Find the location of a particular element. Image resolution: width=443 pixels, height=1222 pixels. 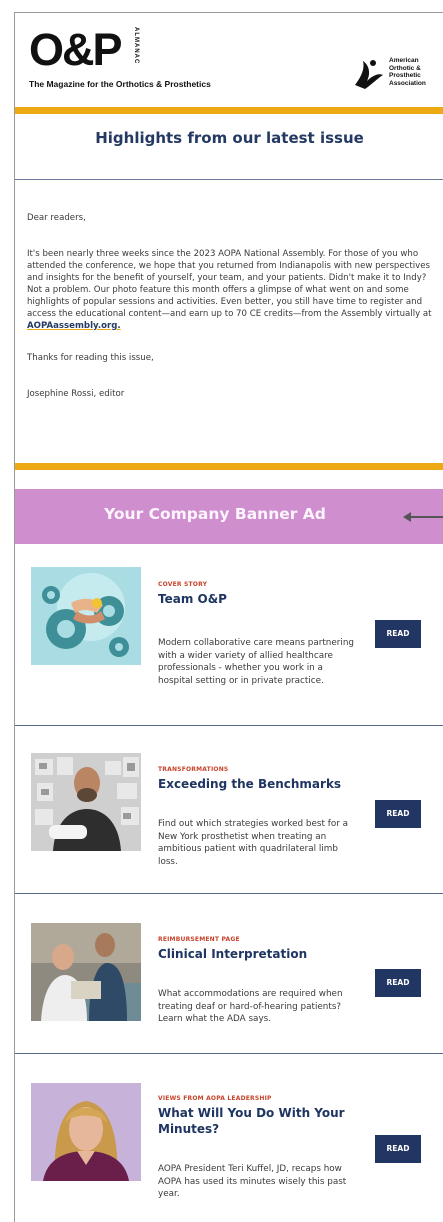

title-rule is located at coordinates (229, 179).